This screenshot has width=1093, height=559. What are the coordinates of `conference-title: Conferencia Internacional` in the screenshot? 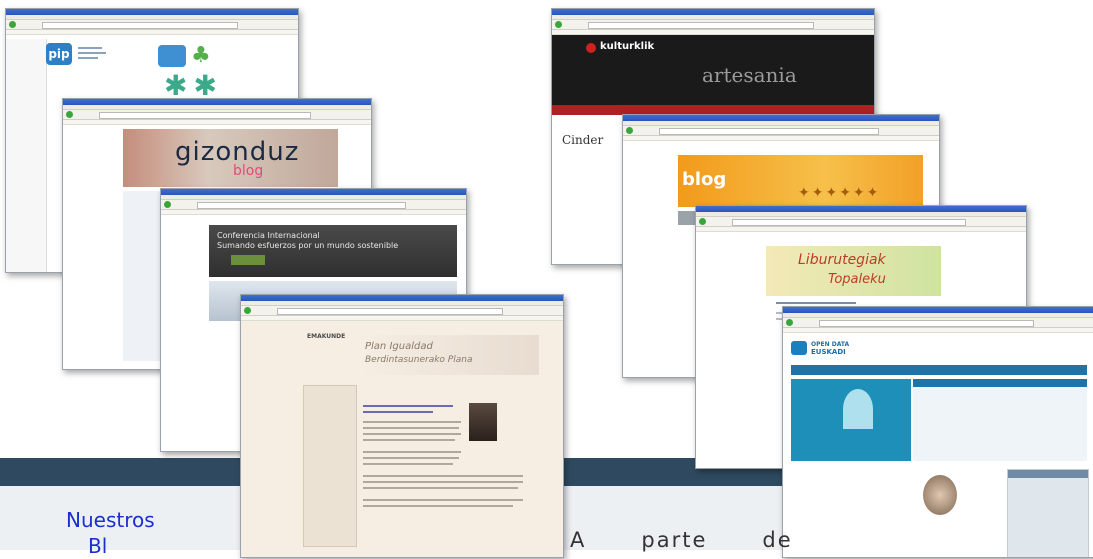 It's located at (268, 235).